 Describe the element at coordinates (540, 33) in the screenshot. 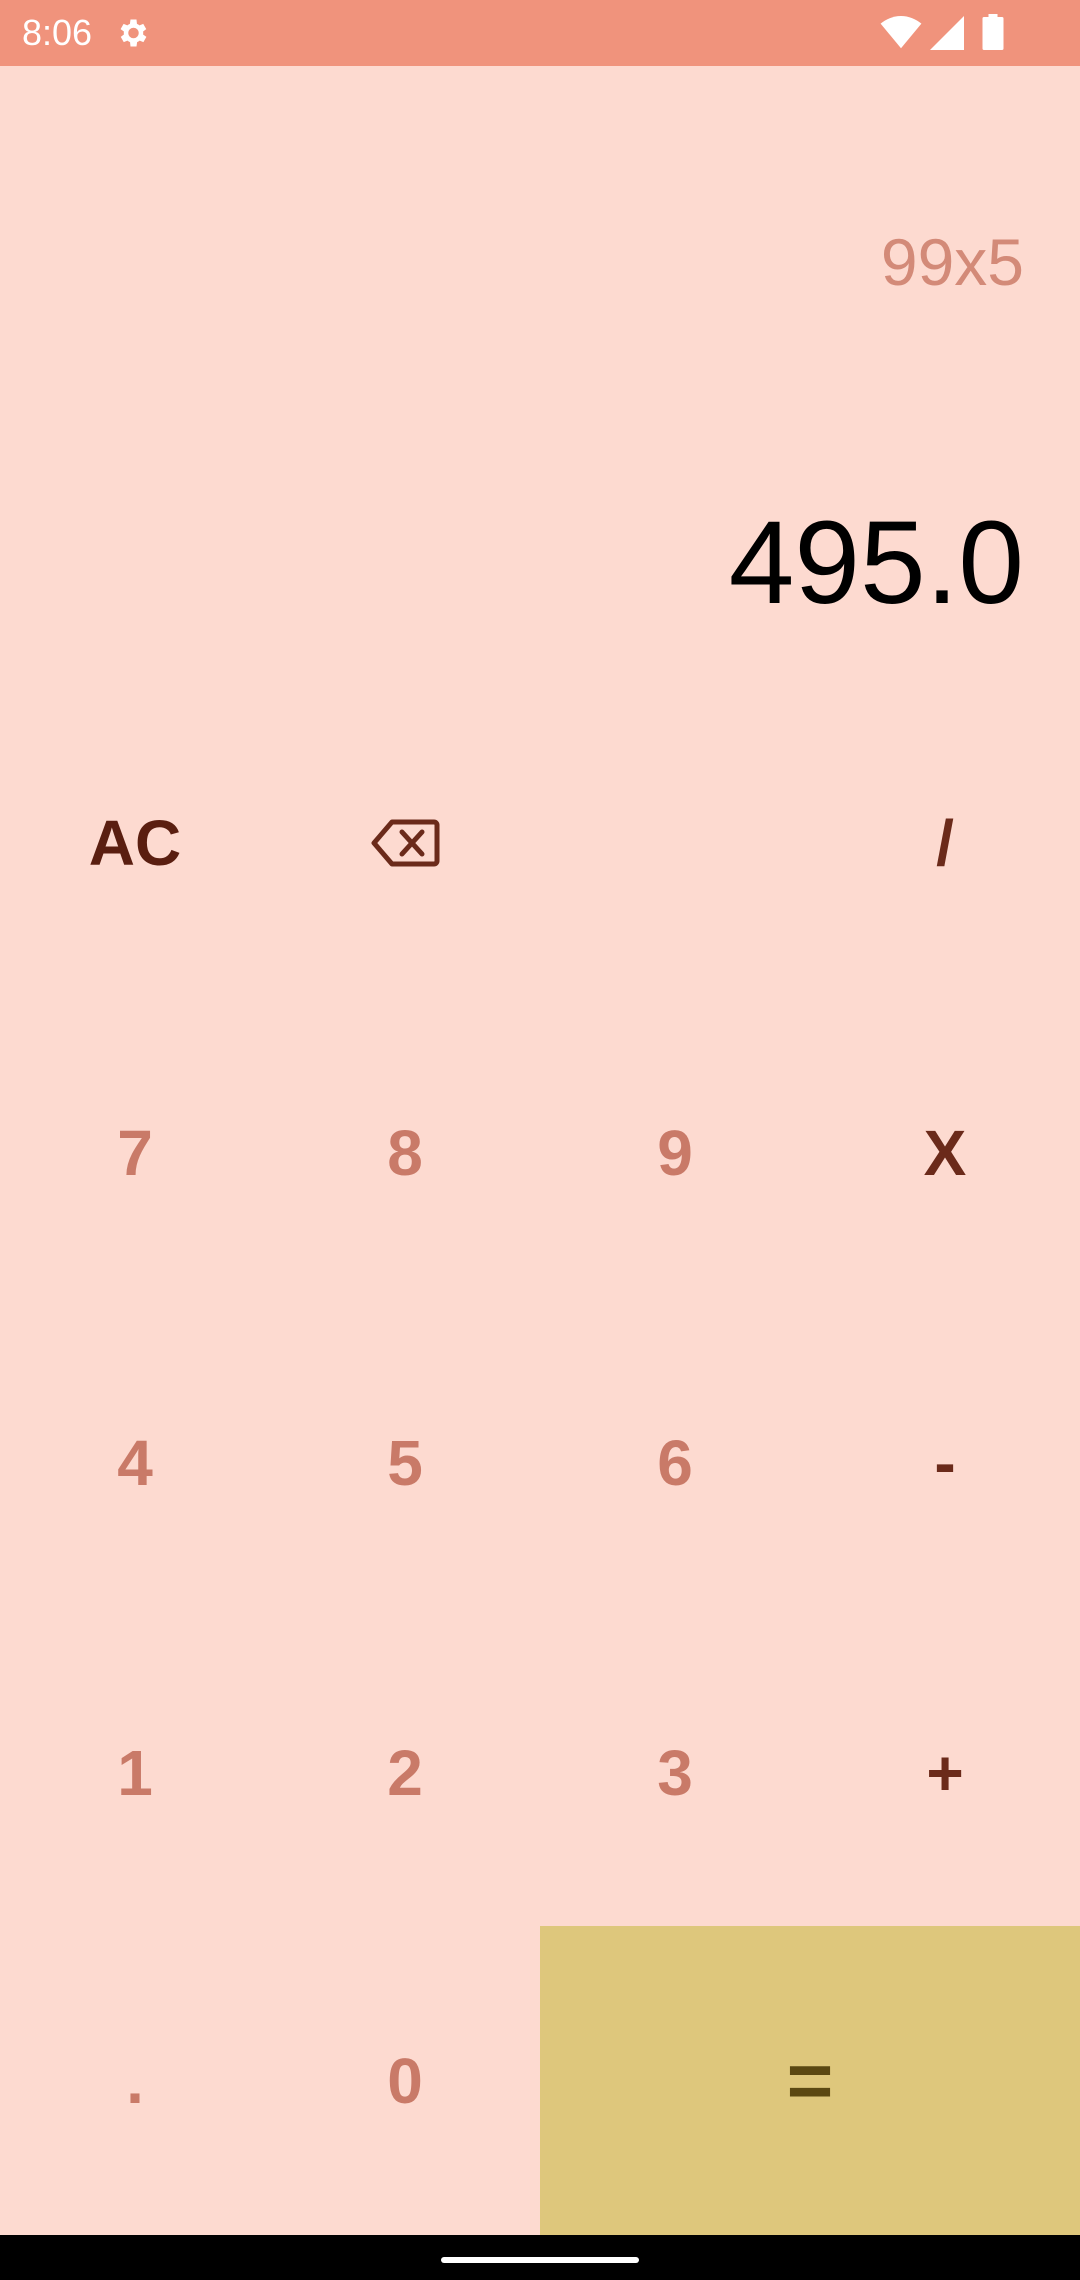

I see `status-bar: 8:06` at that location.